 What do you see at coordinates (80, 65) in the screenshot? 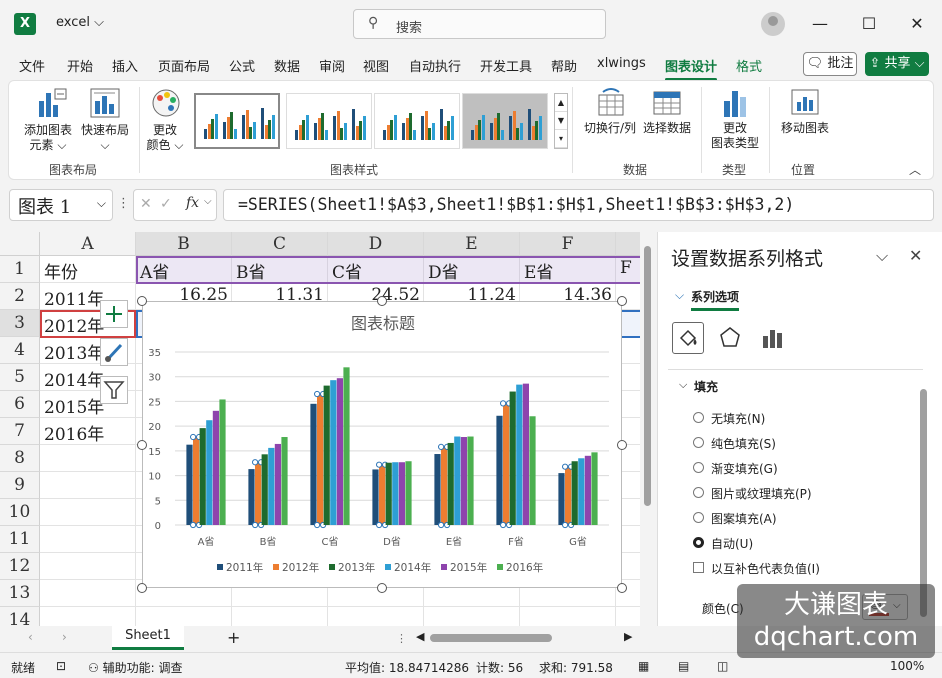
I see `tab-home: 开始` at bounding box center [80, 65].